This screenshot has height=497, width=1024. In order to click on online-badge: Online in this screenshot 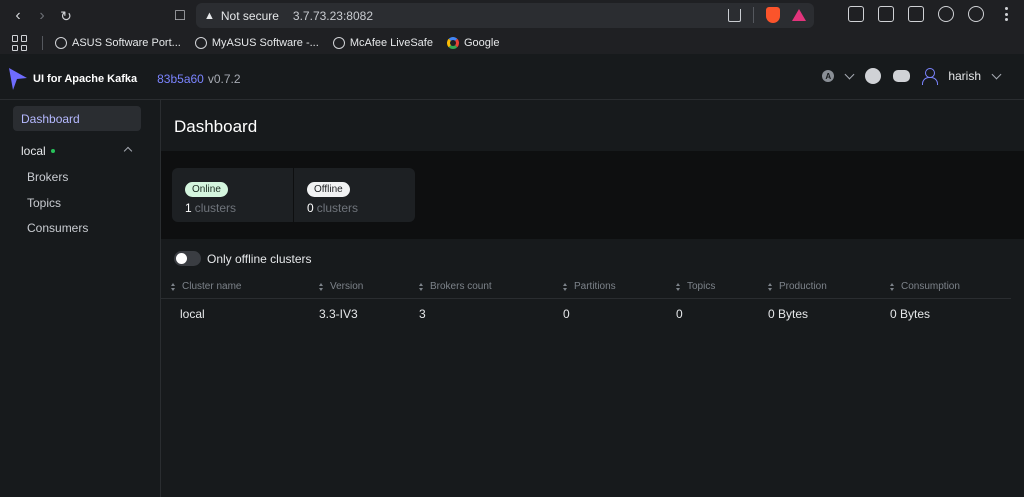, I will do `click(206, 189)`.